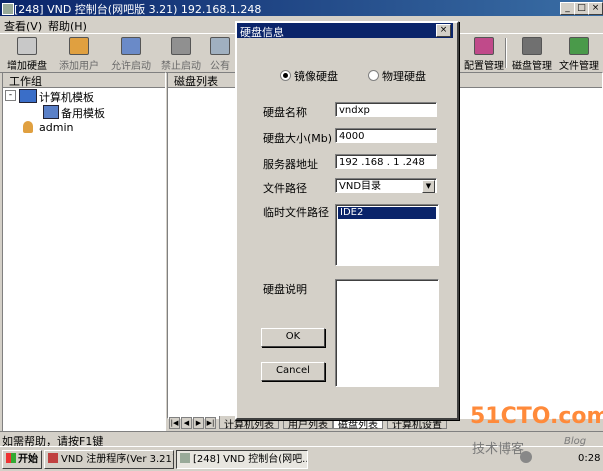 This screenshot has height=471, width=603. I want to click on config-icon, so click(484, 46).